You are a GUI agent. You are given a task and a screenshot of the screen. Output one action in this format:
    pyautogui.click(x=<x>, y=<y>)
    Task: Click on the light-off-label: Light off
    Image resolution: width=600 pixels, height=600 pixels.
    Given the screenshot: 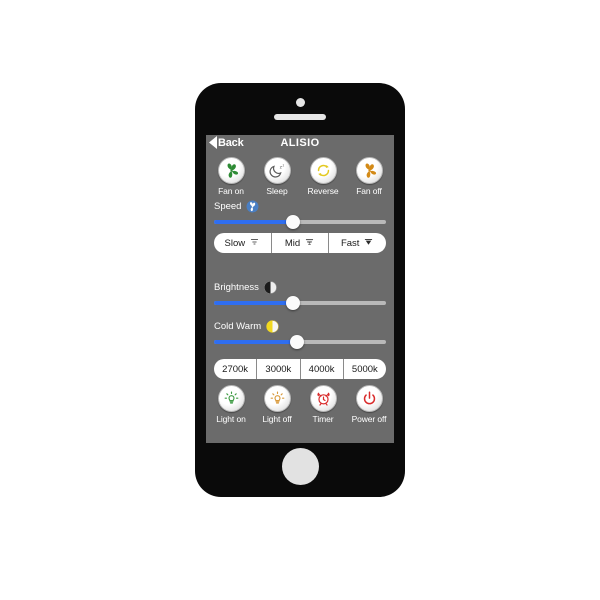 What is the action you would take?
    pyautogui.click(x=277, y=419)
    